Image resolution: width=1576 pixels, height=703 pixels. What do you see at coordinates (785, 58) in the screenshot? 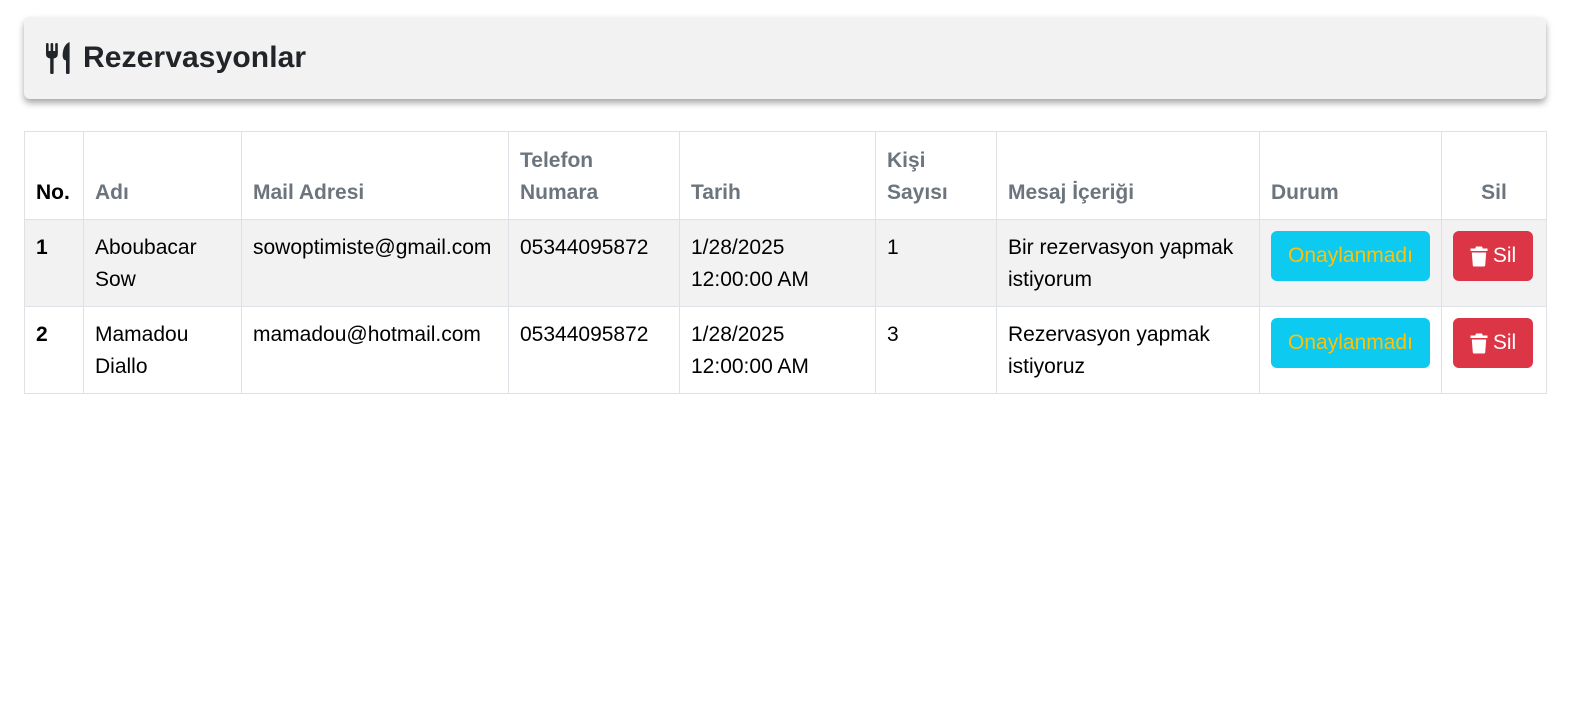
I see `page-header: Rezervasyonlar` at bounding box center [785, 58].